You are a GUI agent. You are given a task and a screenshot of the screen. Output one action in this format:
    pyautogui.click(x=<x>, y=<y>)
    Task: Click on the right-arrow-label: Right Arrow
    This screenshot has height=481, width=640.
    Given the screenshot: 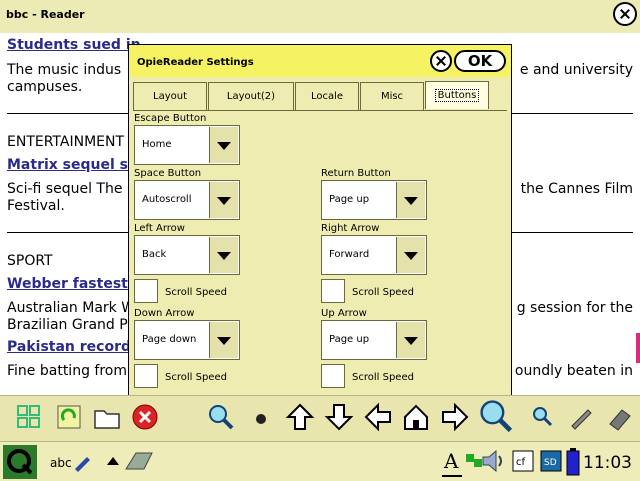 What is the action you would take?
    pyautogui.click(x=350, y=228)
    